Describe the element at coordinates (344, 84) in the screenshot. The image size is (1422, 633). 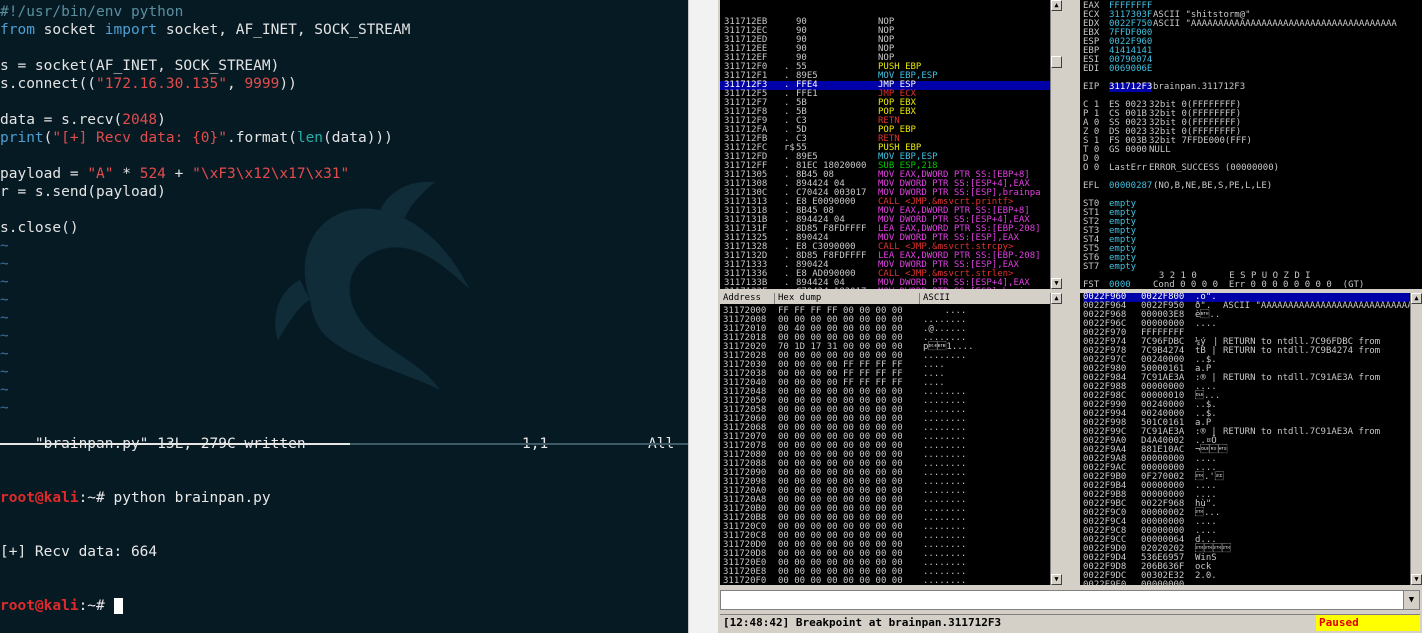
I see `editor-line: s.connect(("172.16.30.135", 9999))` at that location.